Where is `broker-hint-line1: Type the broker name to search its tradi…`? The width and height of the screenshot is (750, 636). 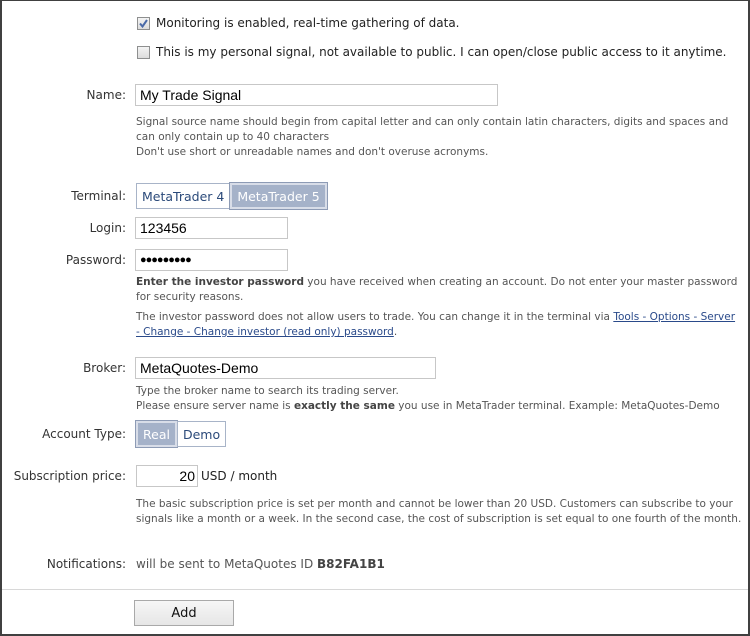 broker-hint-line1: Type the broker name to search its tradi… is located at coordinates (267, 391).